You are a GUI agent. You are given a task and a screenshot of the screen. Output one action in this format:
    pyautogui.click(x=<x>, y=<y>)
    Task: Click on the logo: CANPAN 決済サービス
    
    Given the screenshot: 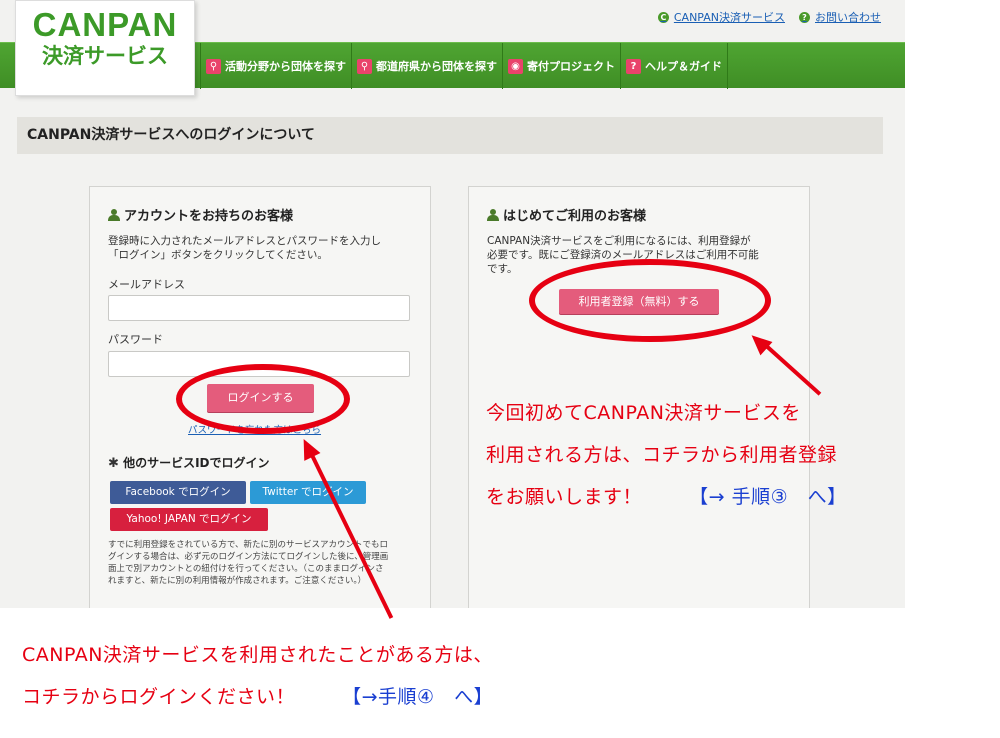 What is the action you would take?
    pyautogui.click(x=105, y=48)
    